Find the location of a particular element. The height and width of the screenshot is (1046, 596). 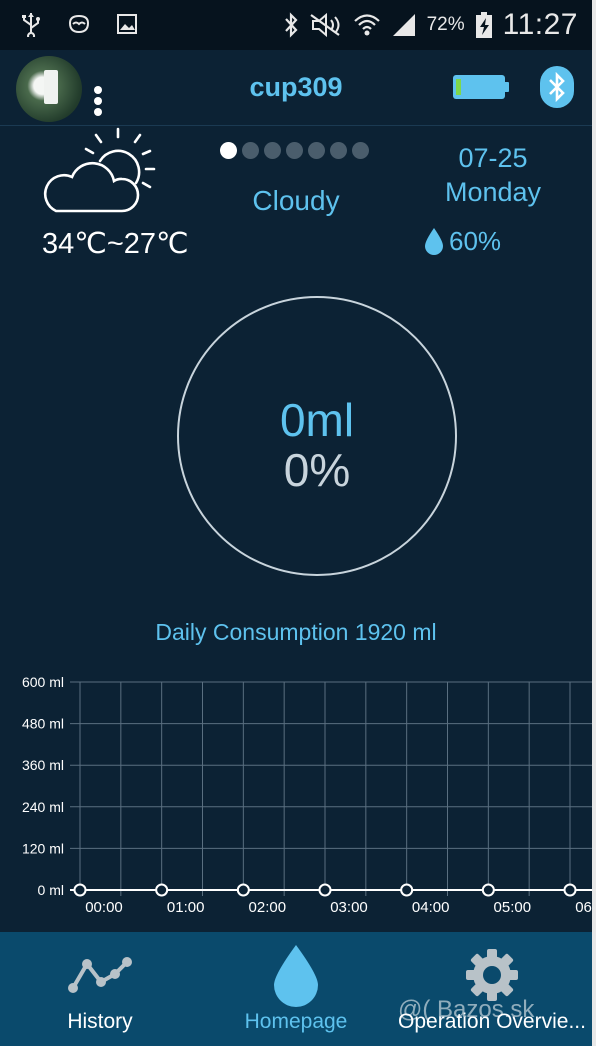

humidity-value: 60% is located at coordinates (475, 241).